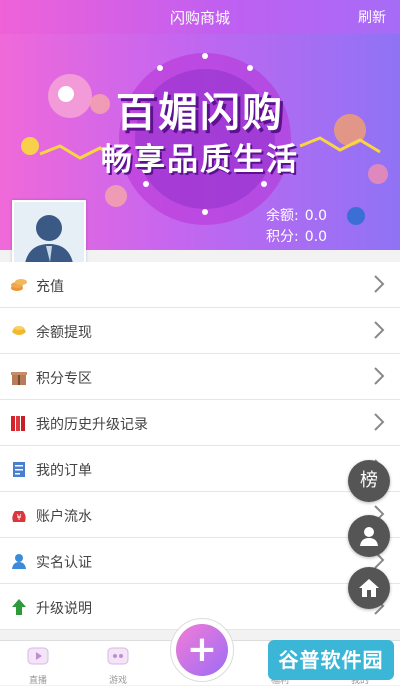 This screenshot has height=686, width=400. I want to click on points-row: 积分: 0.0, so click(296, 236).